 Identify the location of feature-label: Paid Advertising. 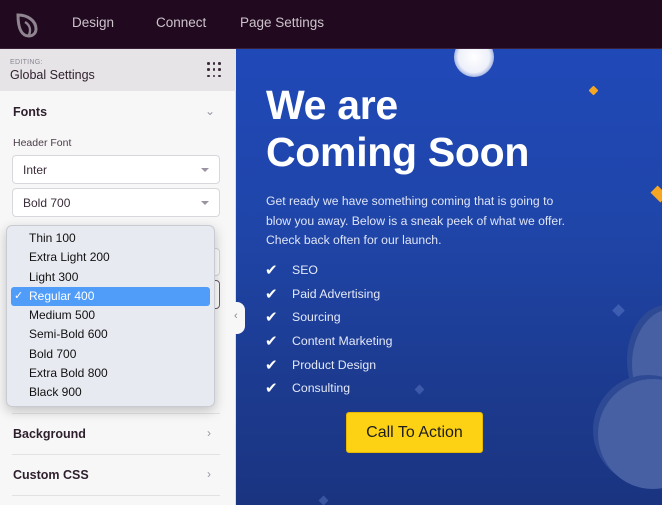
(336, 293).